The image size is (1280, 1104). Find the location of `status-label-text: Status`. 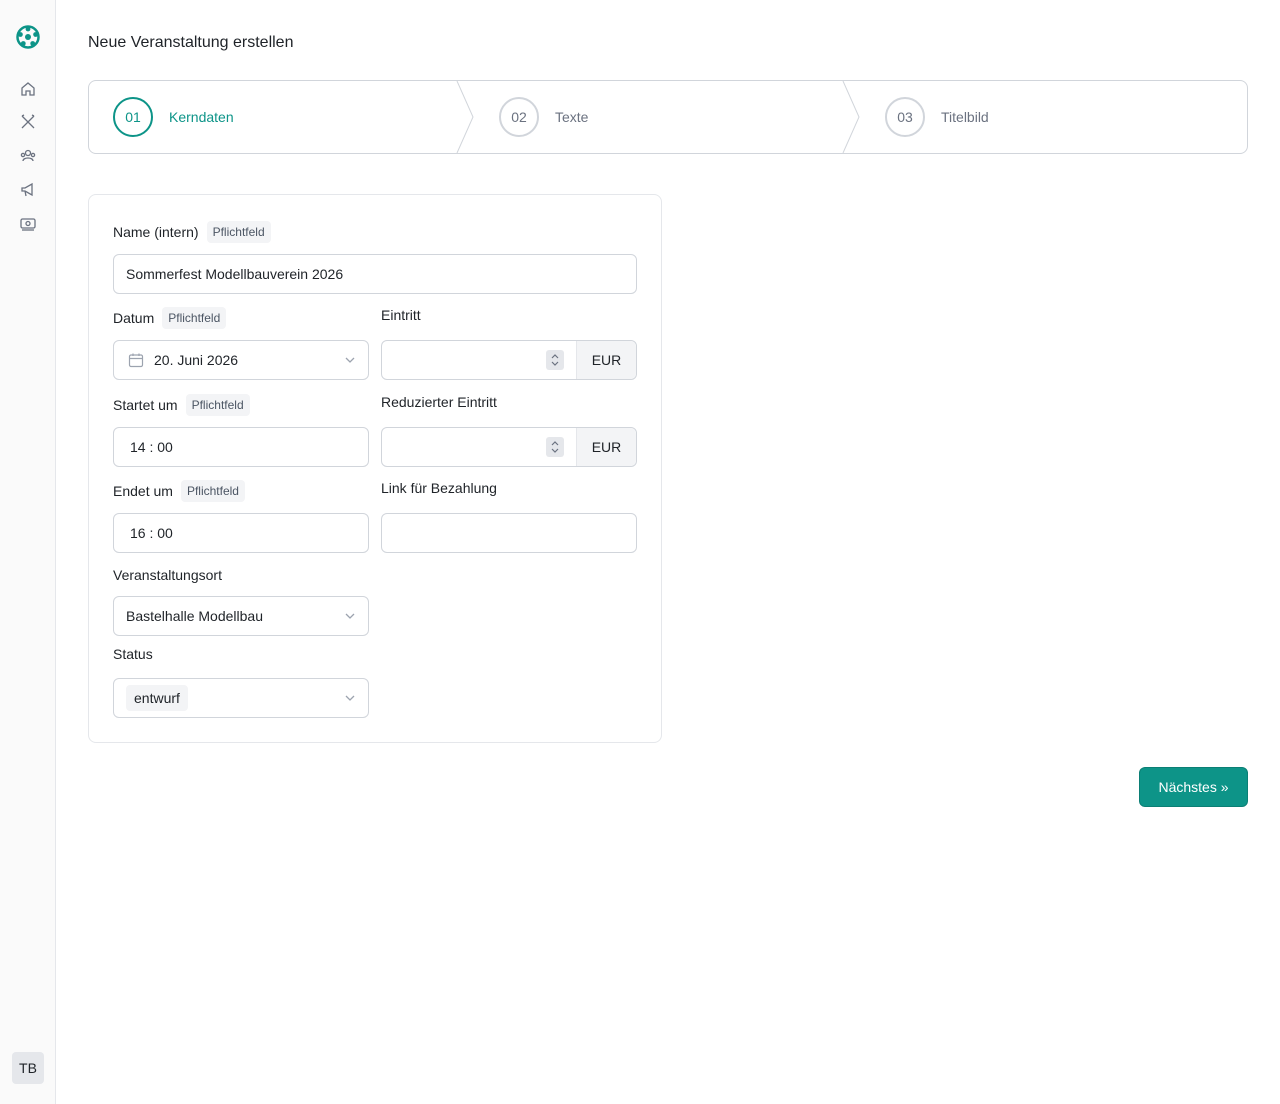

status-label-text: Status is located at coordinates (133, 654).